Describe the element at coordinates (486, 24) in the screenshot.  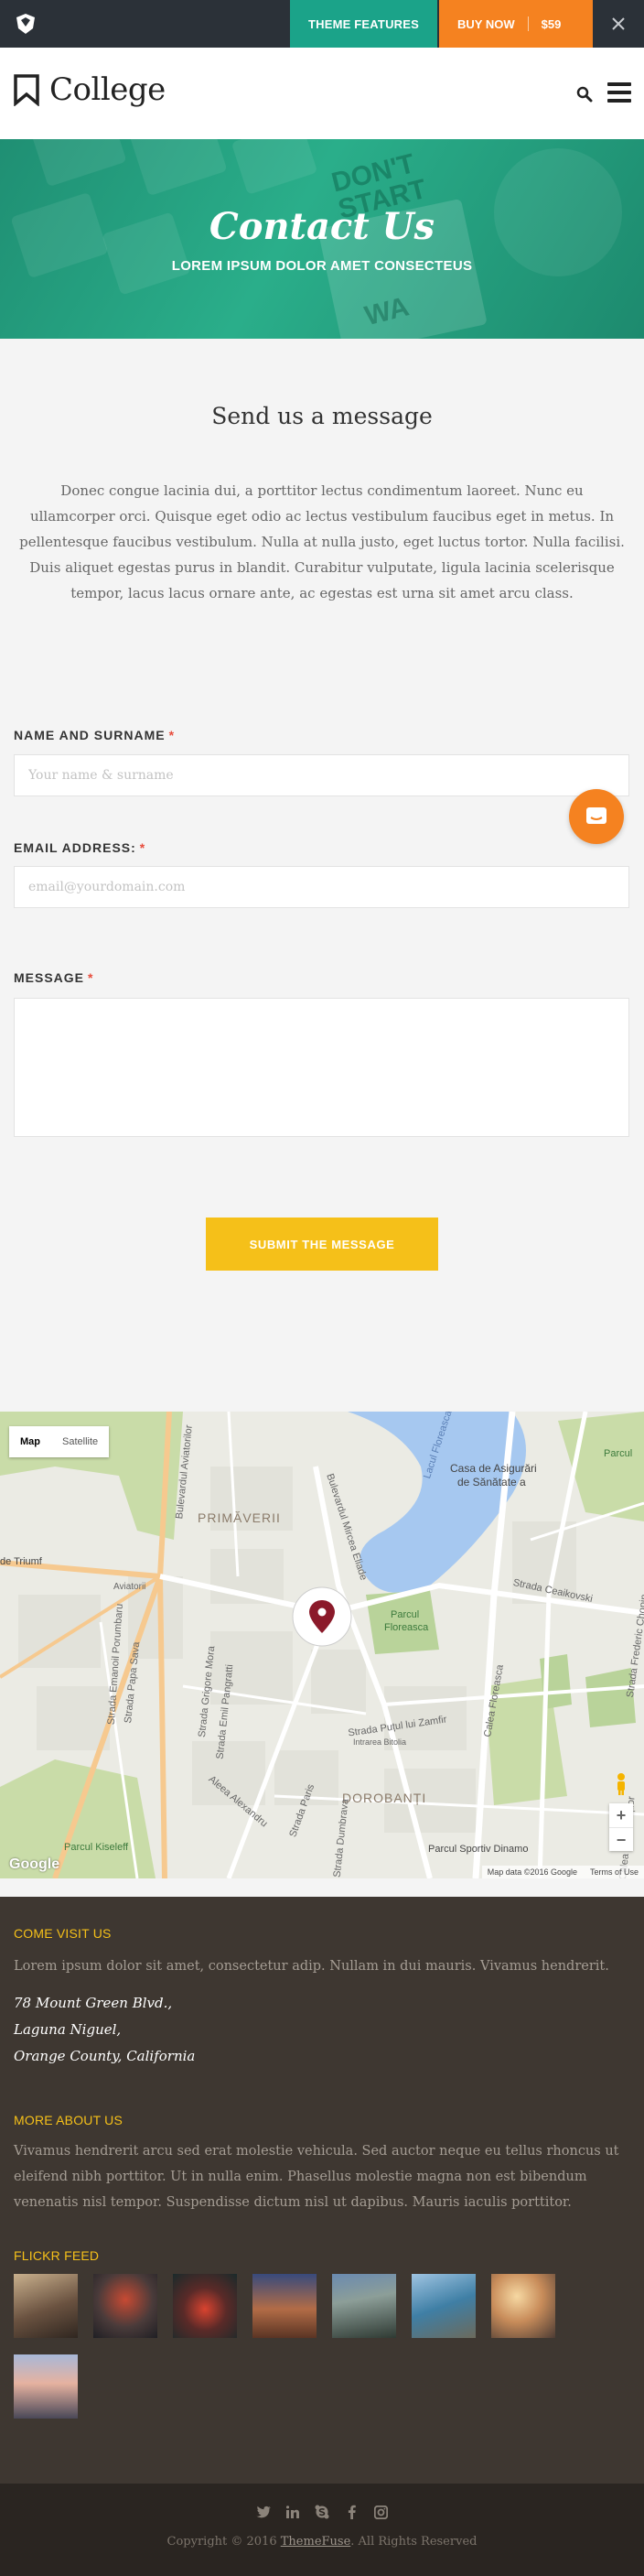
I see `buy-now-label: BUY NOW` at that location.